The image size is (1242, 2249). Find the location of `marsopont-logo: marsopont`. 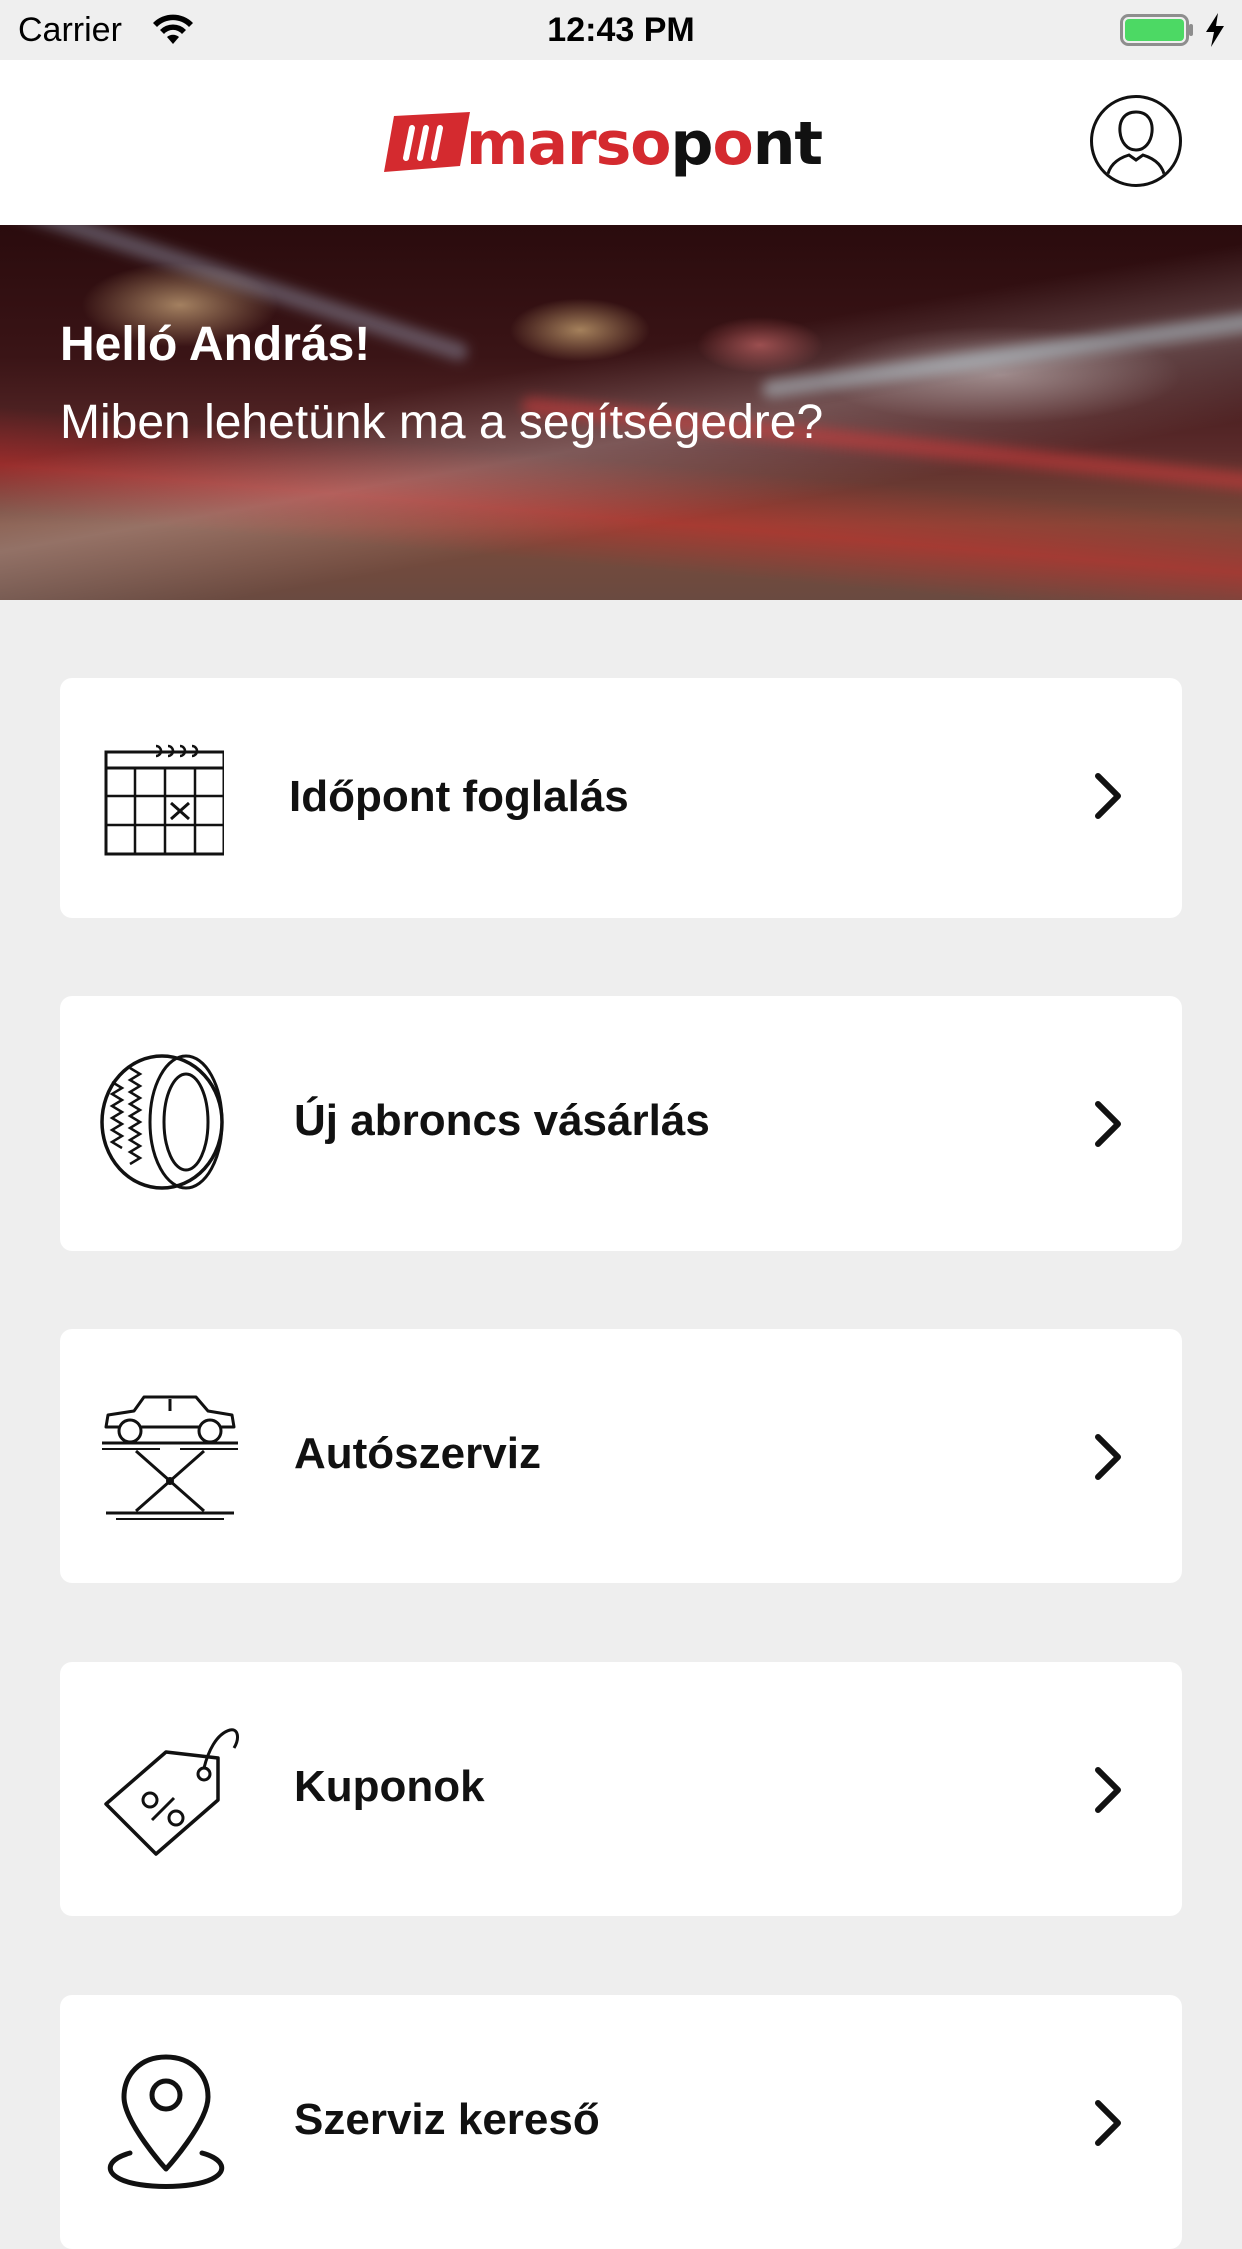

marsopont-logo: marsopont is located at coordinates (614, 144).